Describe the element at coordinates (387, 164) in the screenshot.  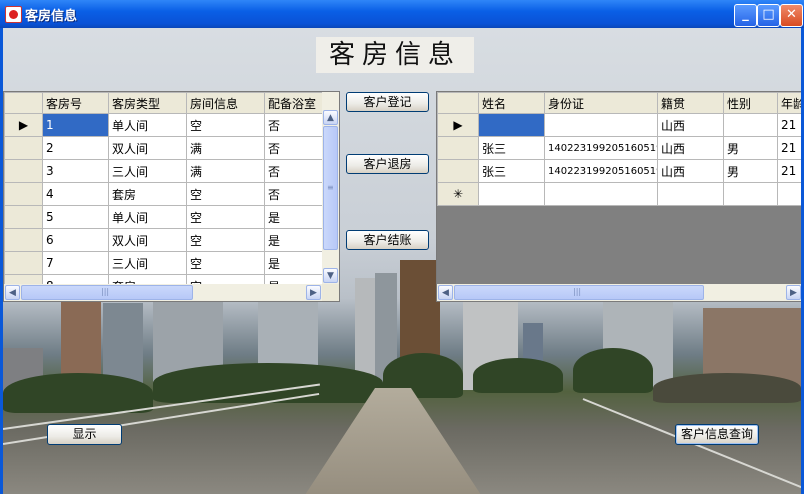
I see `checkout-guest-button: 客户退房` at that location.